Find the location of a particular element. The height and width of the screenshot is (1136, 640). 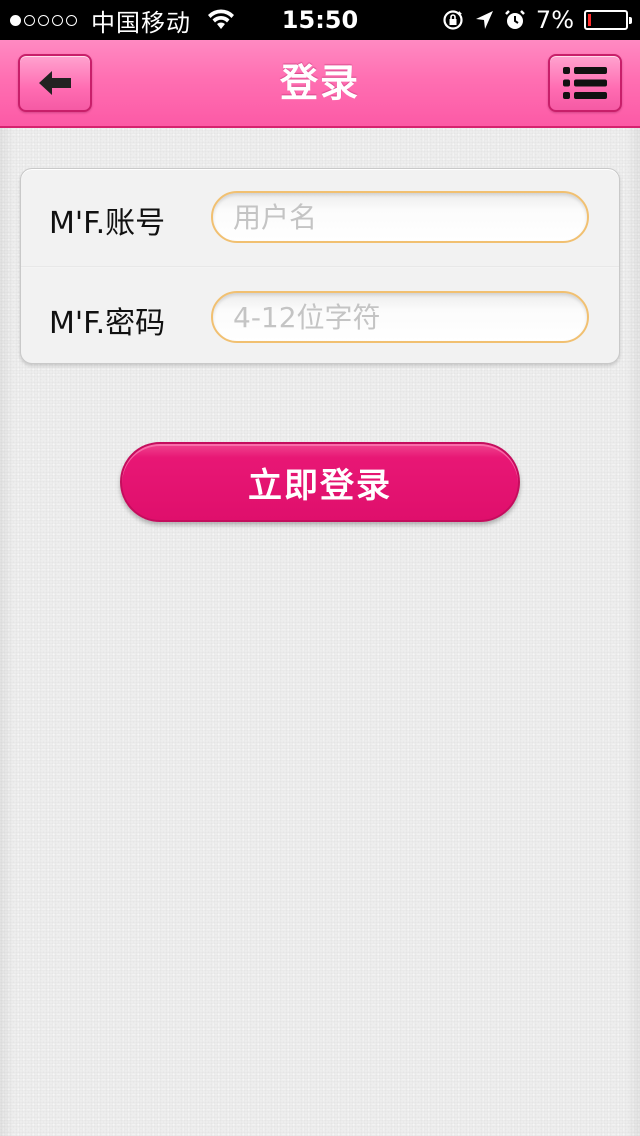

nav-header: 登录 is located at coordinates (320, 84).